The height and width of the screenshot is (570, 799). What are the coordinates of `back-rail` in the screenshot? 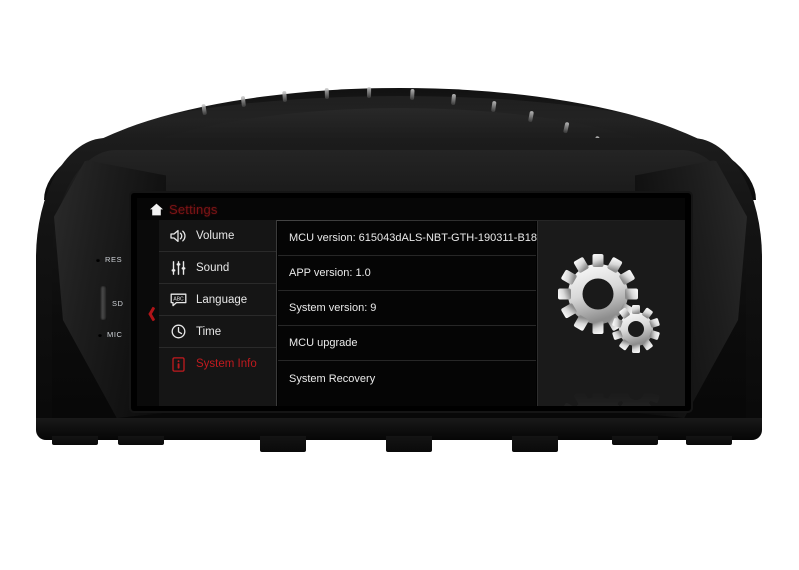 It's located at (148, 313).